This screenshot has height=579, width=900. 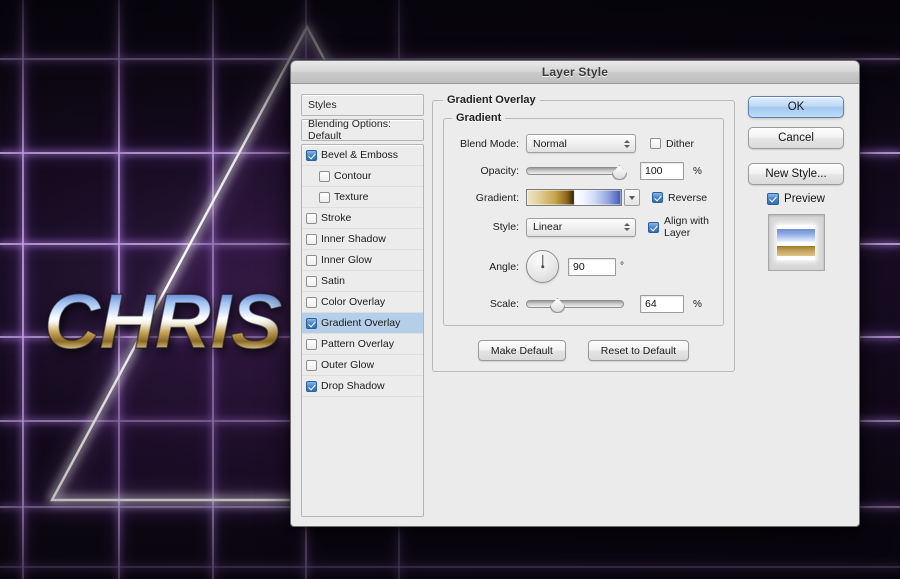 I want to click on effect-row-drop-shadow: Drop Shadow, so click(x=362, y=386).